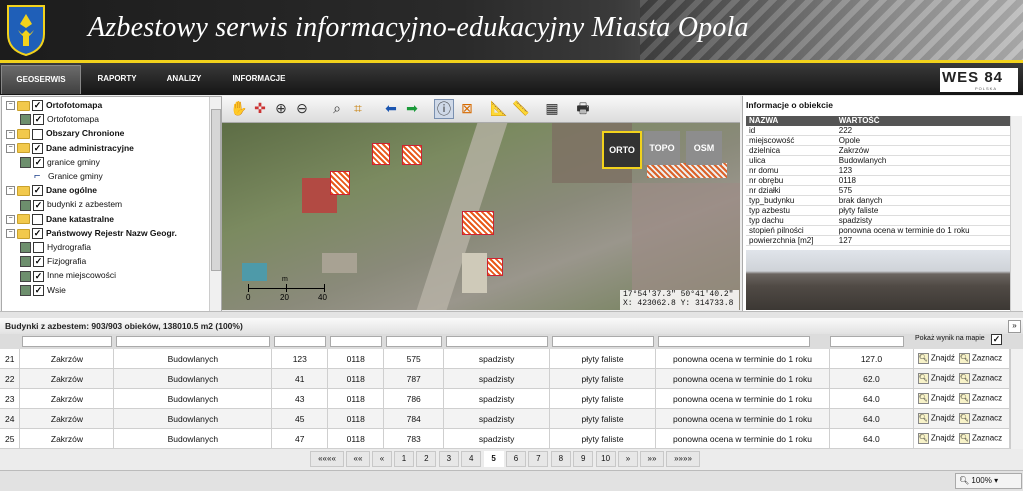  I want to click on filter-nr-obrebu-input, so click(356, 341).